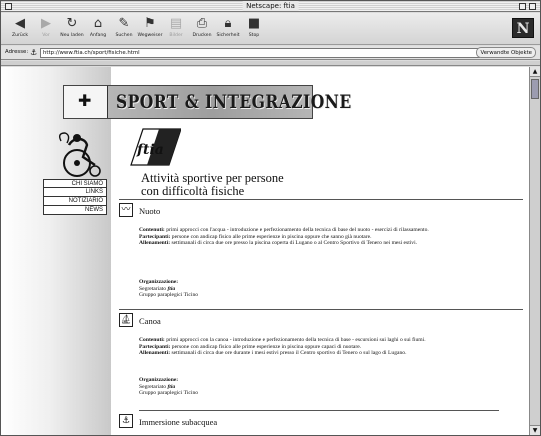 The image size is (541, 436). What do you see at coordinates (150, 23) in the screenshot?
I see `guide-icon: ⚑` at bounding box center [150, 23].